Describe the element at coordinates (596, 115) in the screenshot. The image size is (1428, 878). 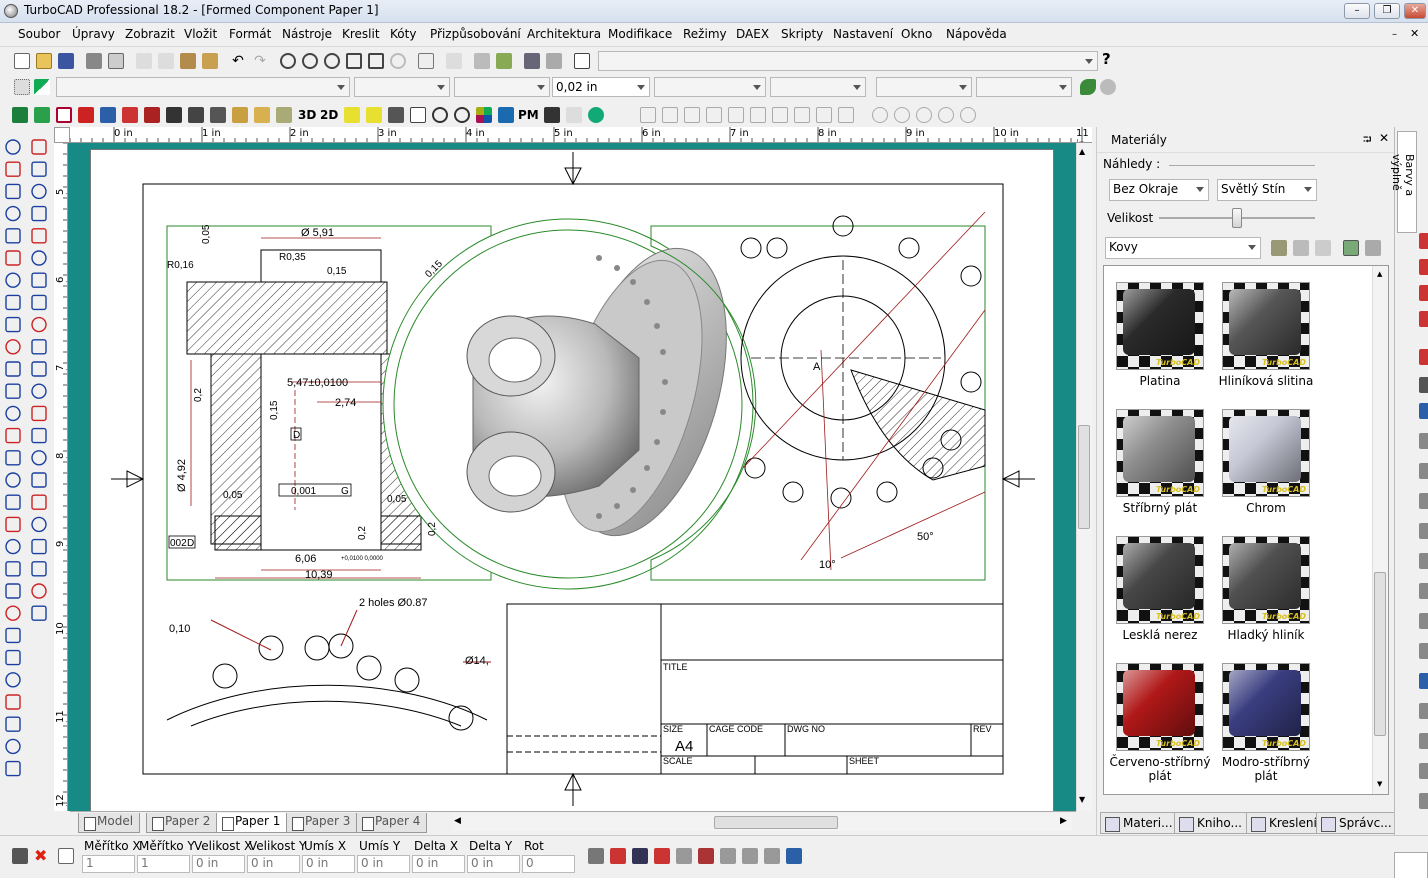
I see `info-icon` at that location.